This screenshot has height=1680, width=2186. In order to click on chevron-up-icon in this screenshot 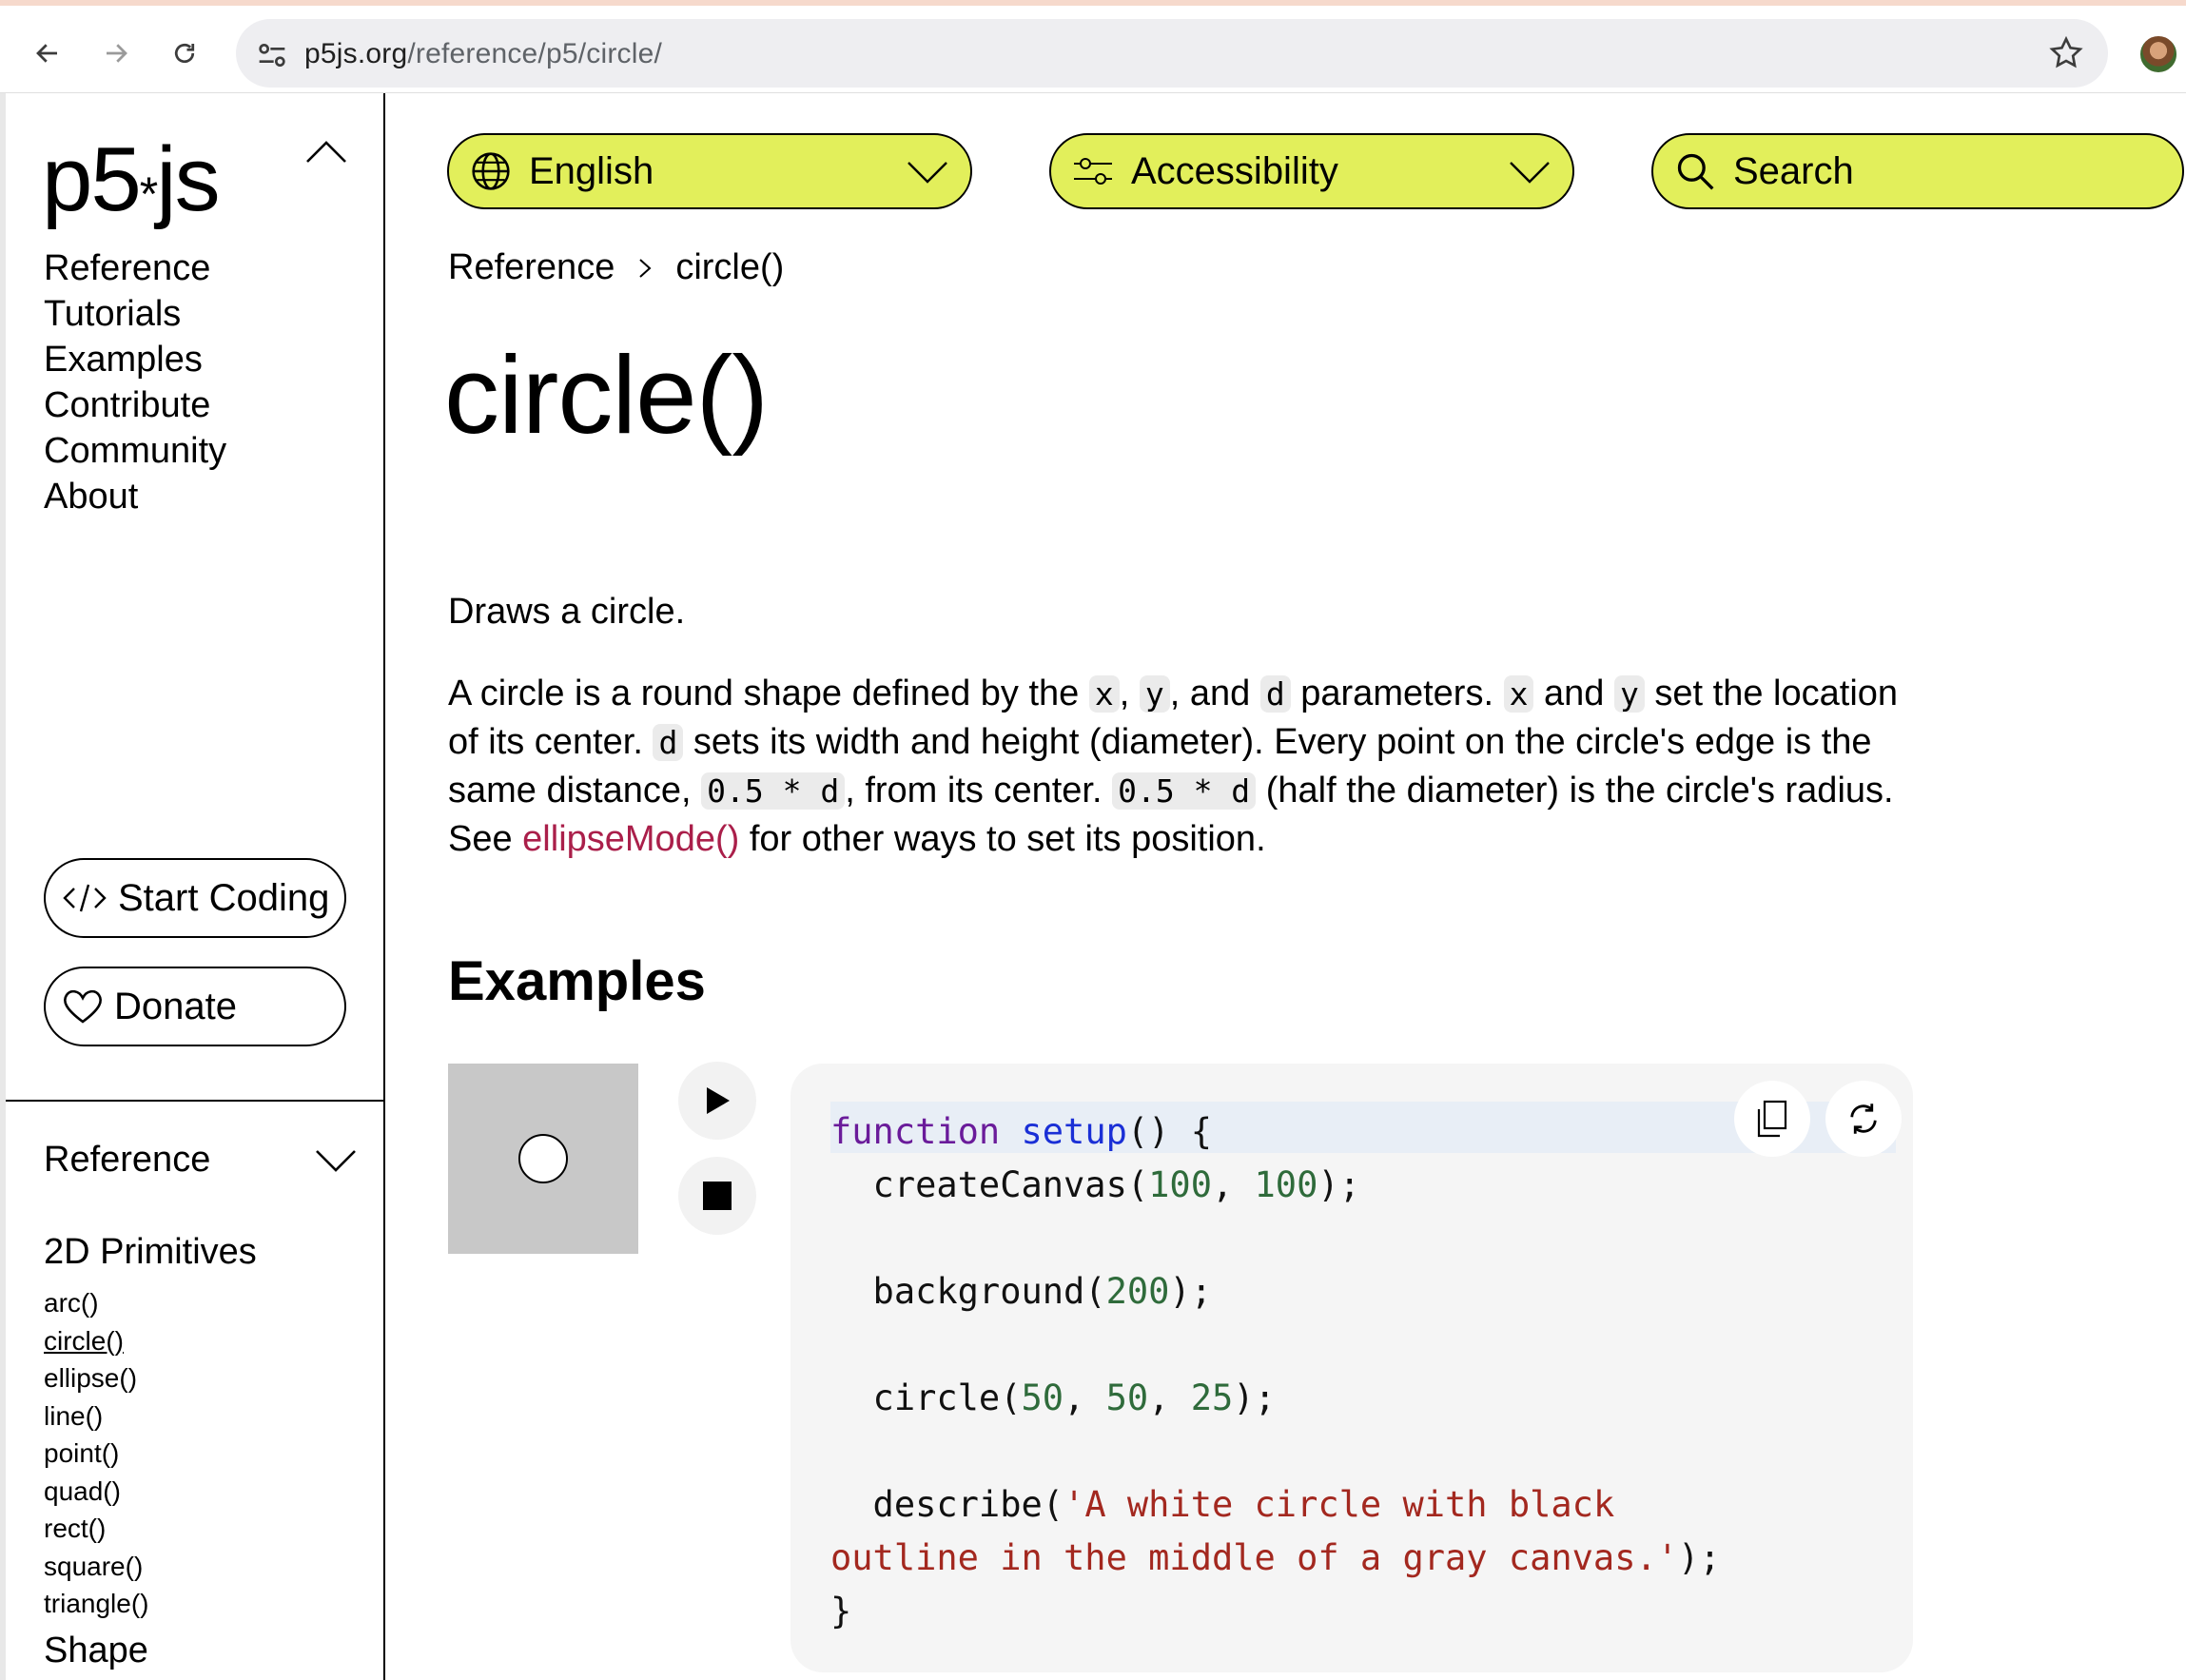, I will do `click(326, 151)`.